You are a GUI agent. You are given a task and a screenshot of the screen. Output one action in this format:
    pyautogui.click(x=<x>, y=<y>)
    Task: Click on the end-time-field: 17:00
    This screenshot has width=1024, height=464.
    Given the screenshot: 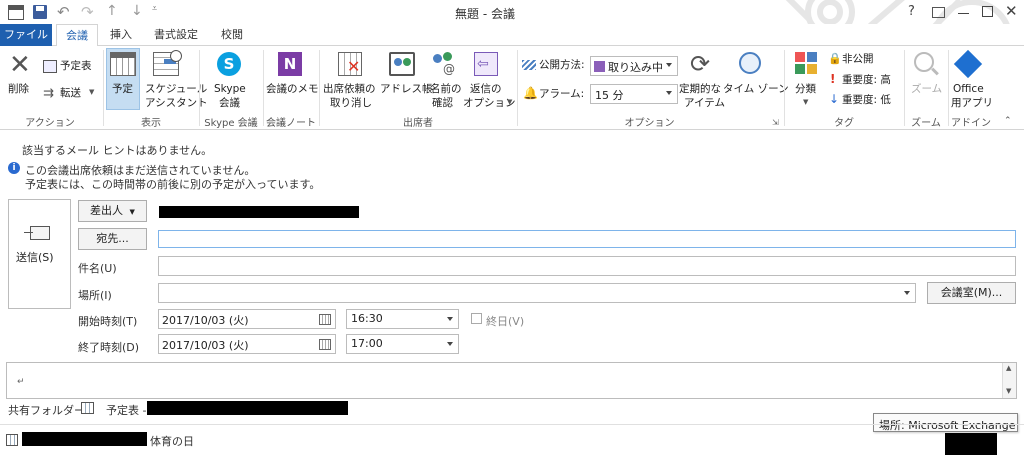 What is the action you would take?
    pyautogui.click(x=402, y=344)
    